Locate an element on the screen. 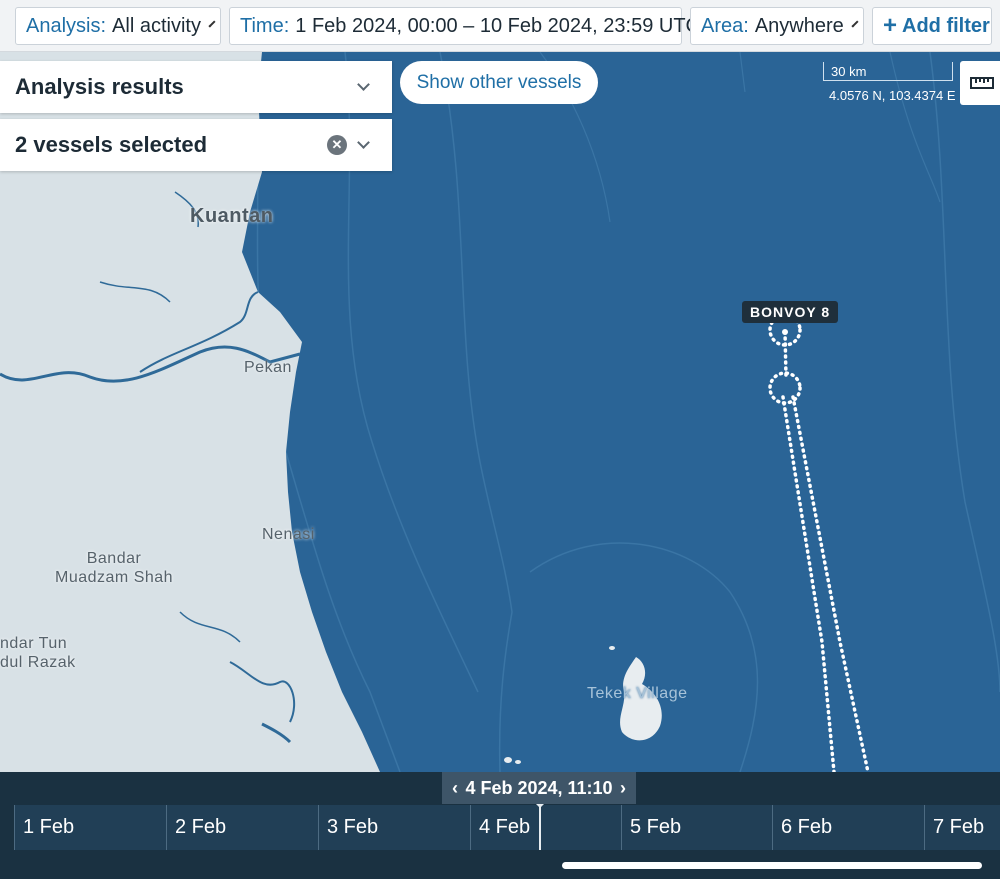 The width and height of the screenshot is (1000, 879). area-filter-value: Anywhere is located at coordinates (799, 25).